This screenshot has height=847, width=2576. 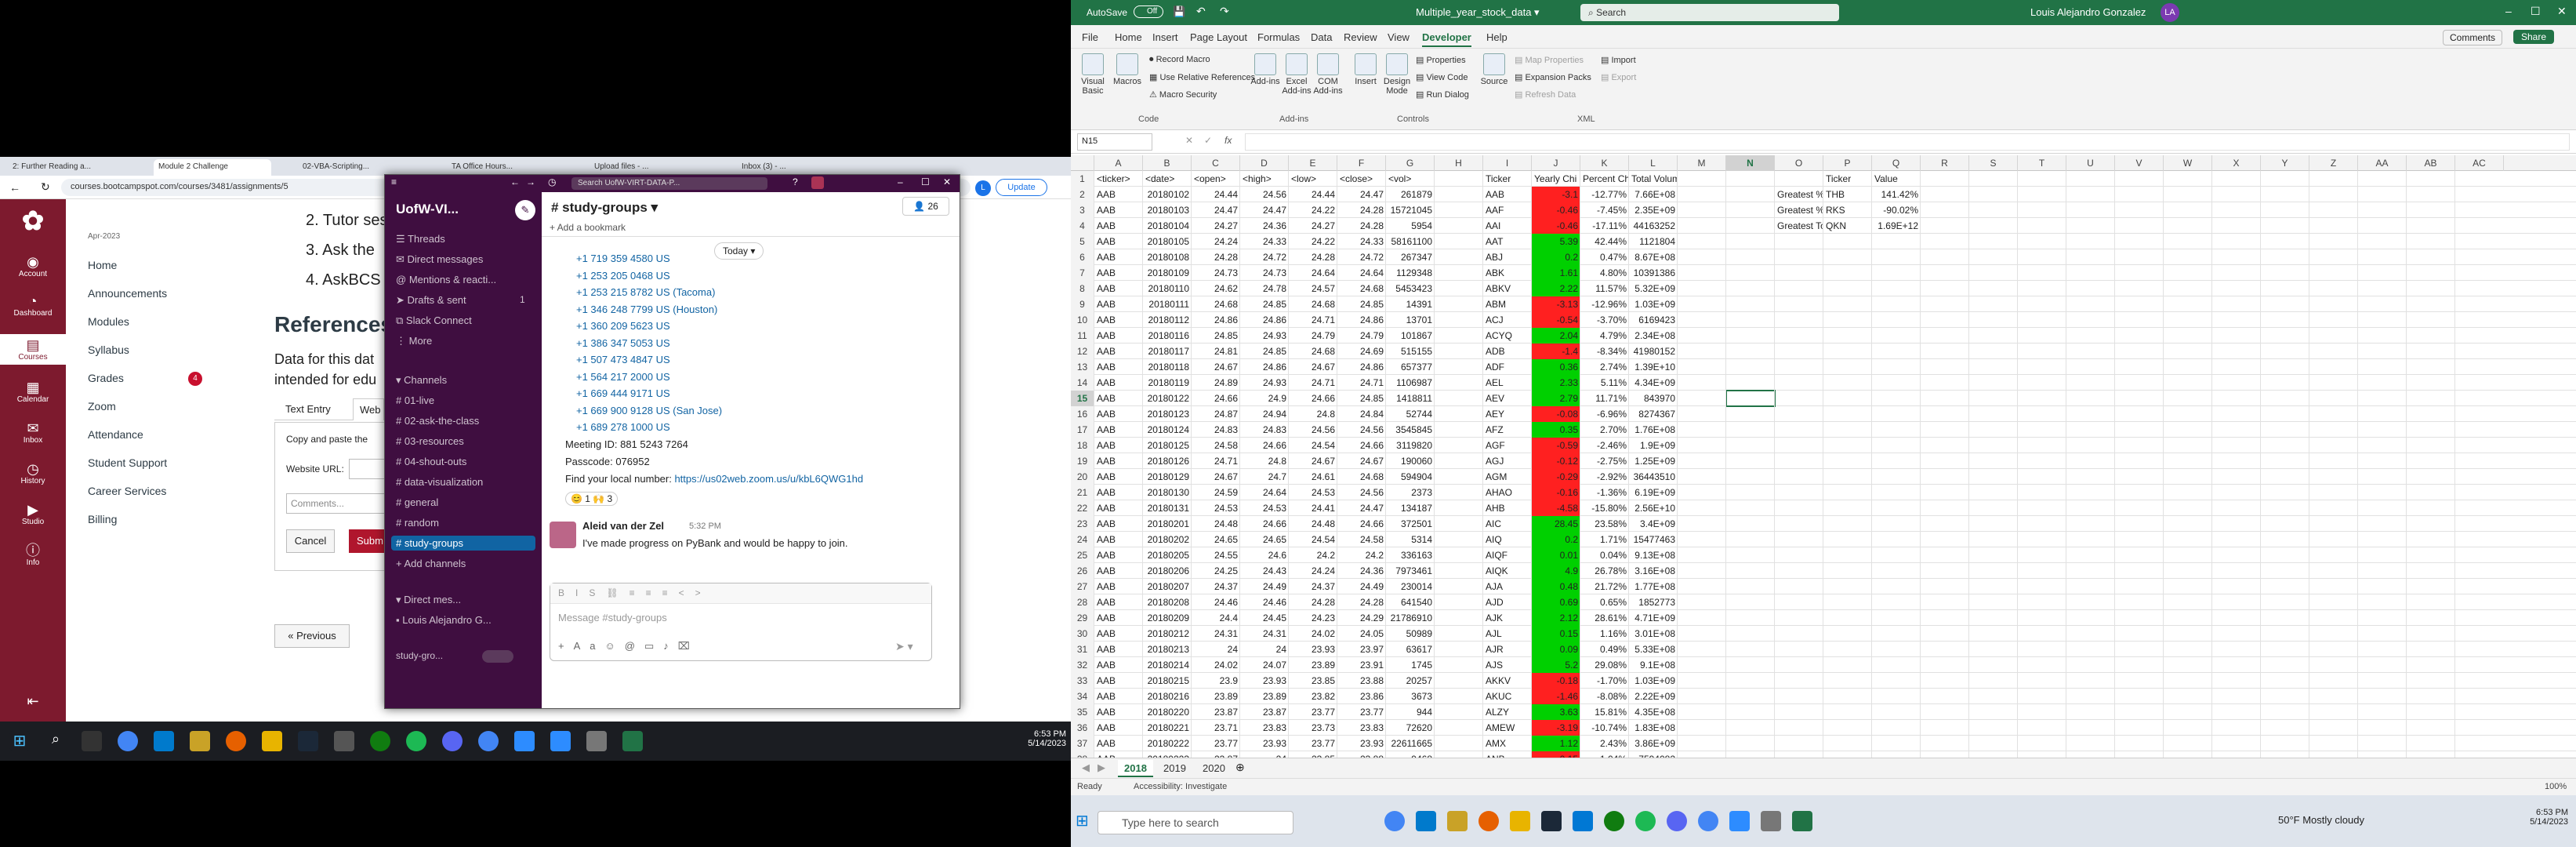 What do you see at coordinates (613, 617) in the screenshot?
I see `composer-input: Message #study-groups` at bounding box center [613, 617].